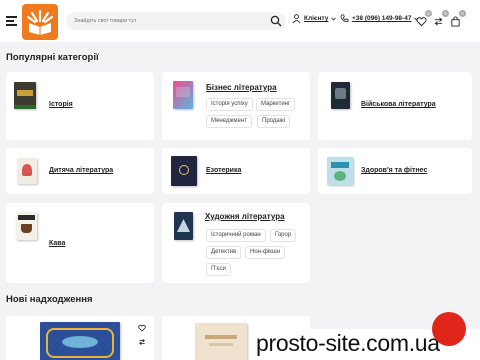 The width and height of the screenshot is (480, 360). I want to click on search-box, so click(176, 21).